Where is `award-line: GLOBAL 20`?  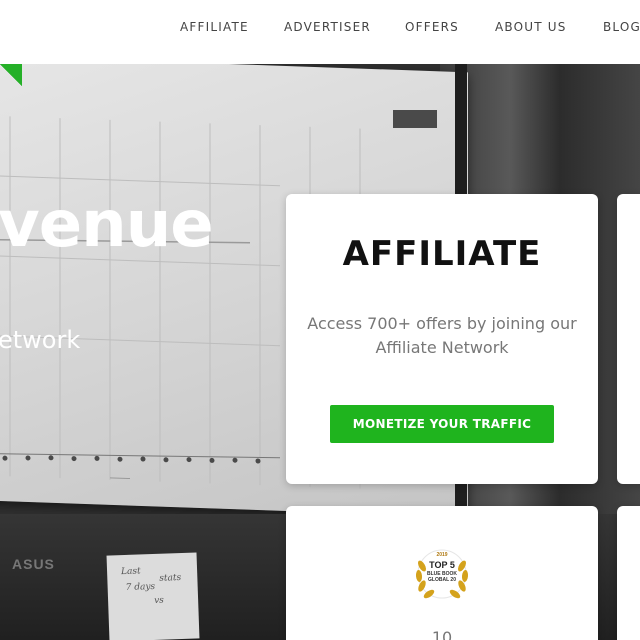 award-line: GLOBAL 20 is located at coordinates (442, 580).